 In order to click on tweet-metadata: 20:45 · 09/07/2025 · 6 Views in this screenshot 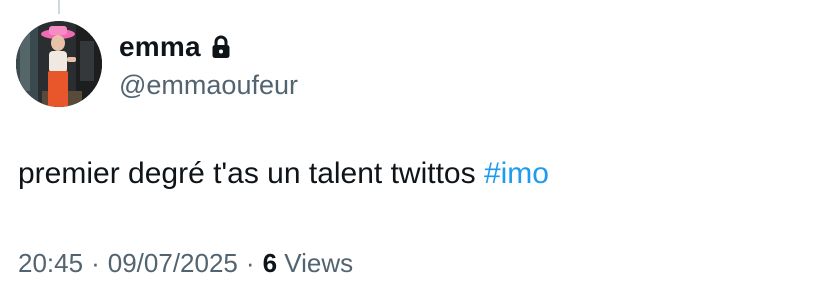, I will do `click(185, 263)`.